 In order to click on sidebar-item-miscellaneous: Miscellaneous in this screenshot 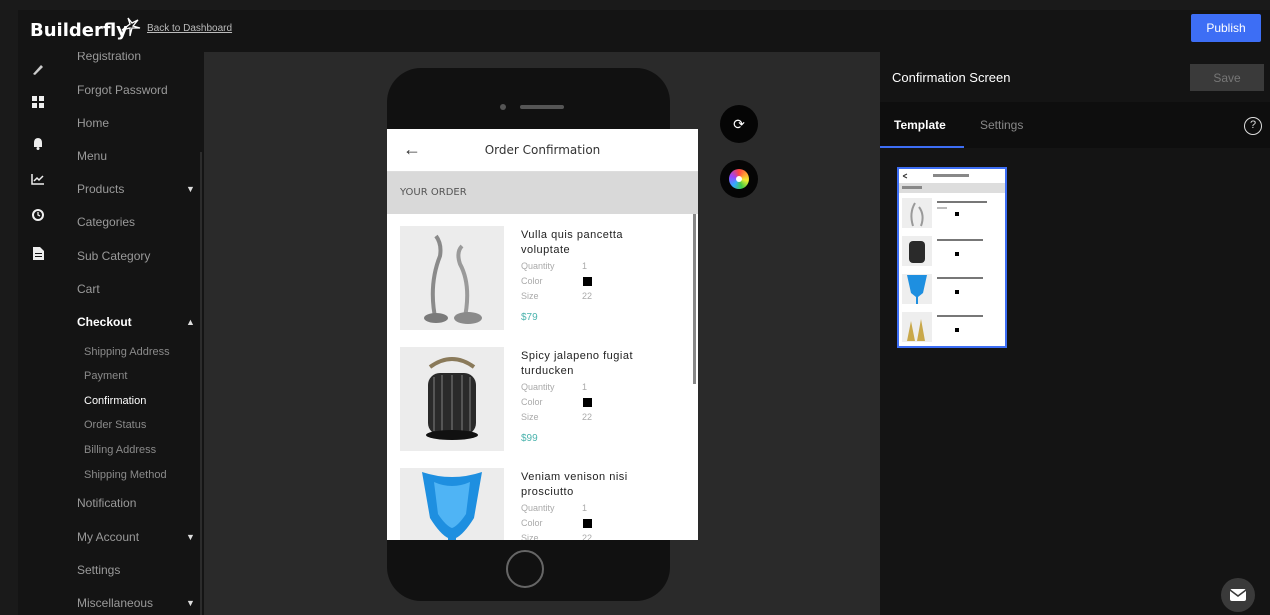, I will do `click(115, 603)`.